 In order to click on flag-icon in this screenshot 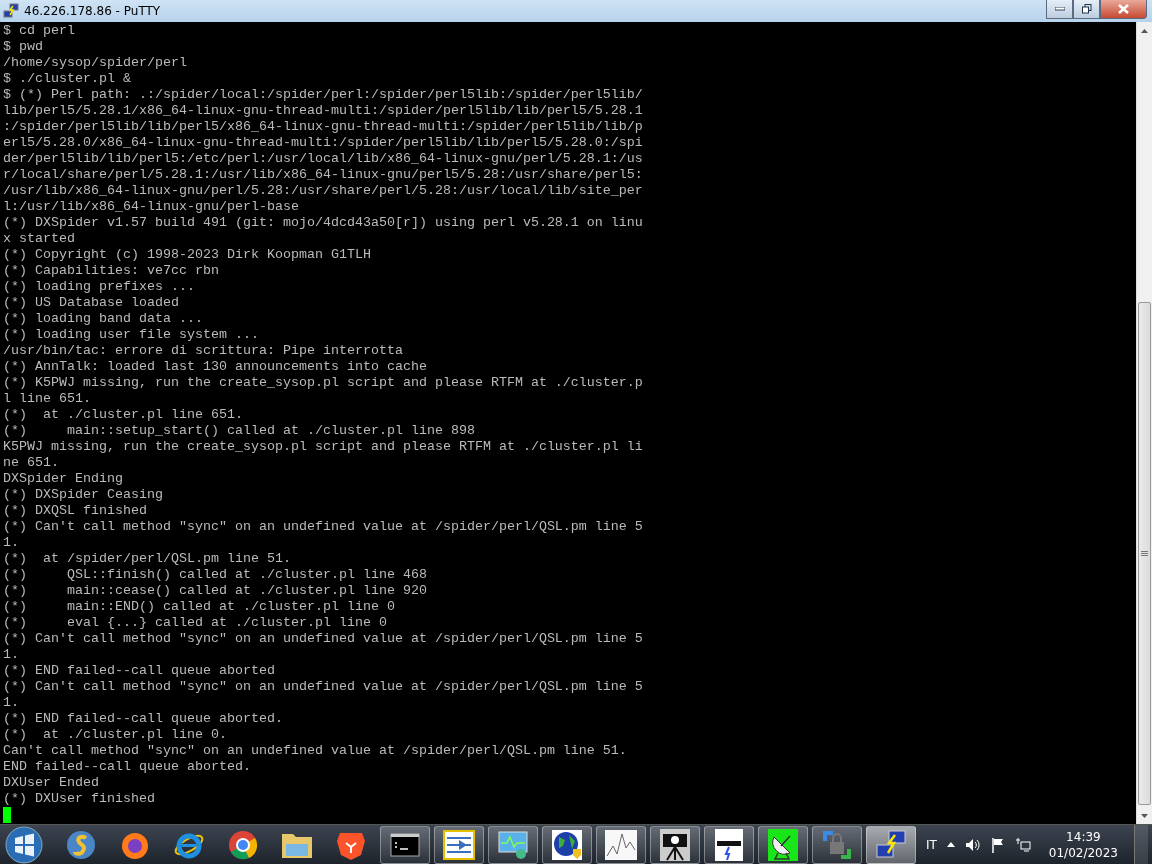, I will do `click(997, 844)`.